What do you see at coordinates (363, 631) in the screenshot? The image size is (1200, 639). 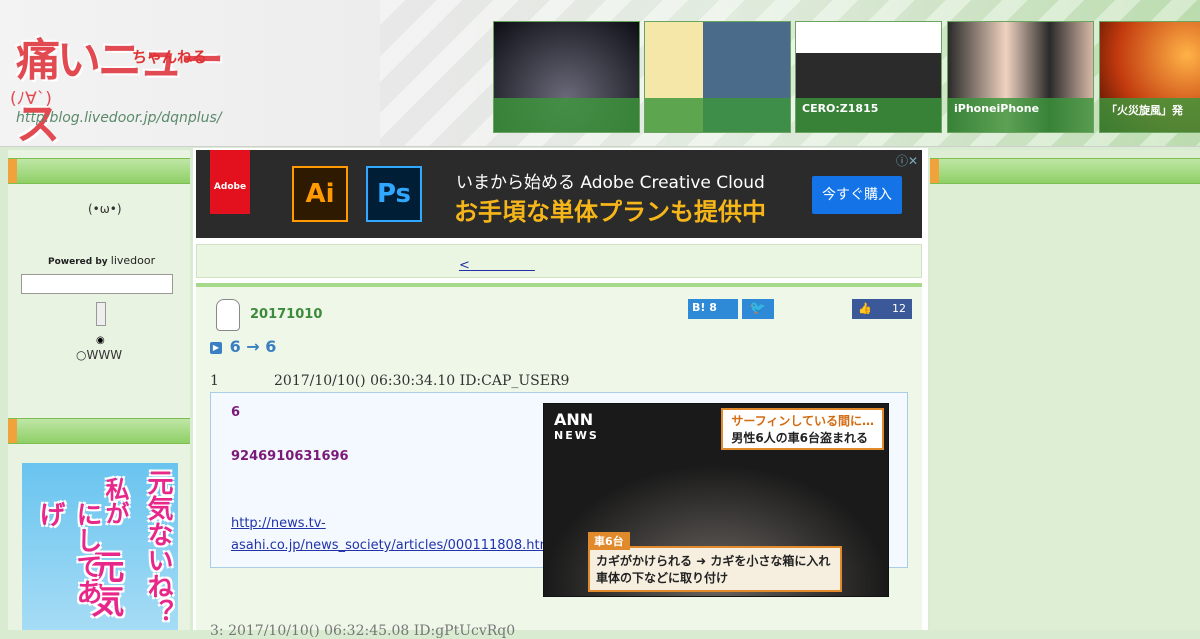 I see `res-header-next: 3: 2017/10/10() 06:32:45.08 ID:gPtUcvRq0` at bounding box center [363, 631].